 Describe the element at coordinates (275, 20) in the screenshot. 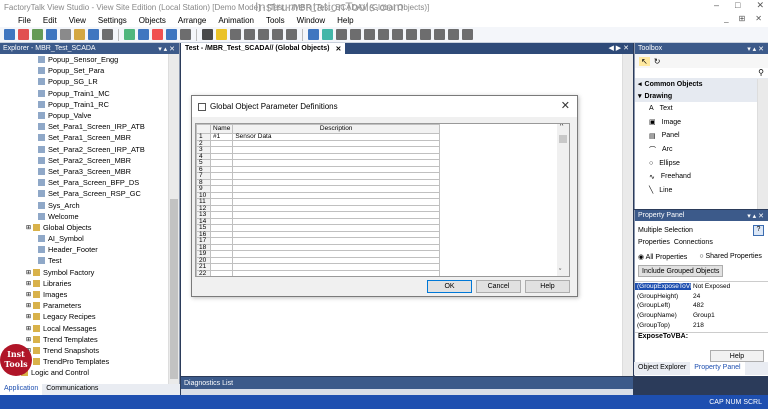

I see `menu-tools: Tools` at that location.